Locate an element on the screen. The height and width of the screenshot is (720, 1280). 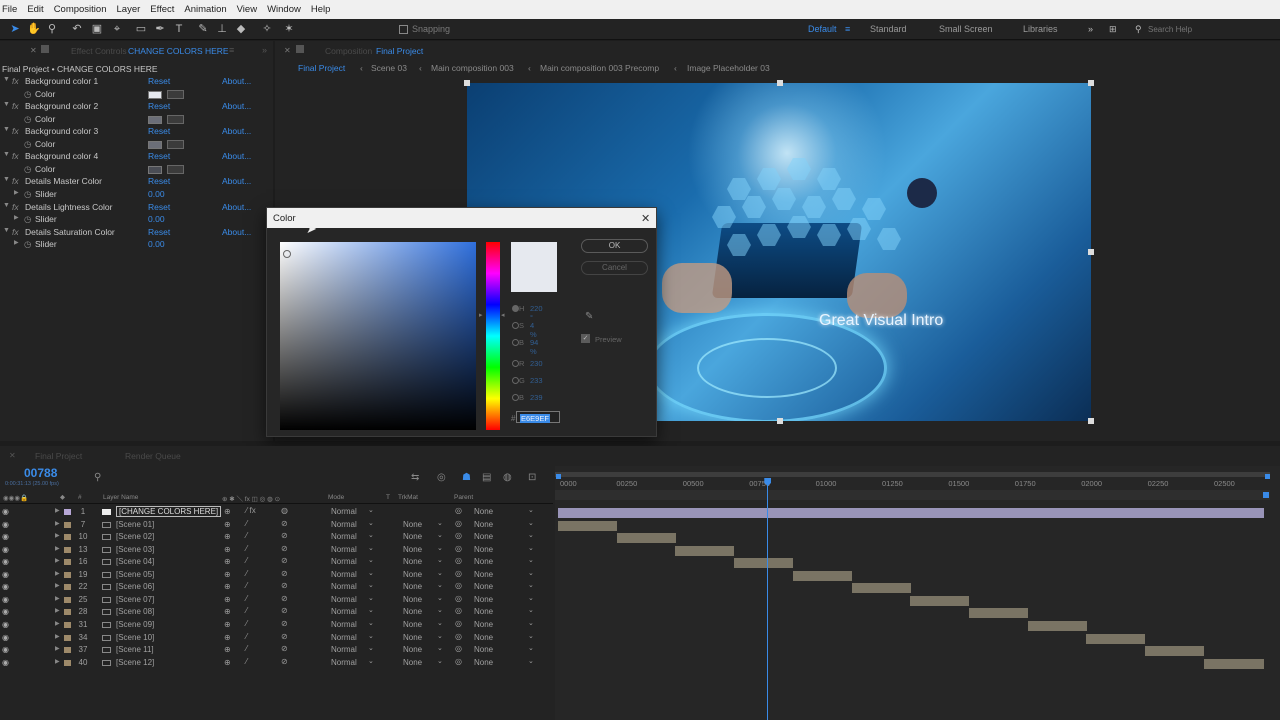
layer-row: ◉ ▶ 7 [Scene 01] ⊕ ⁄ ⊘ Normal ⌄ None ⌄ ◎ None ⌄ is located at coordinates (276, 525).